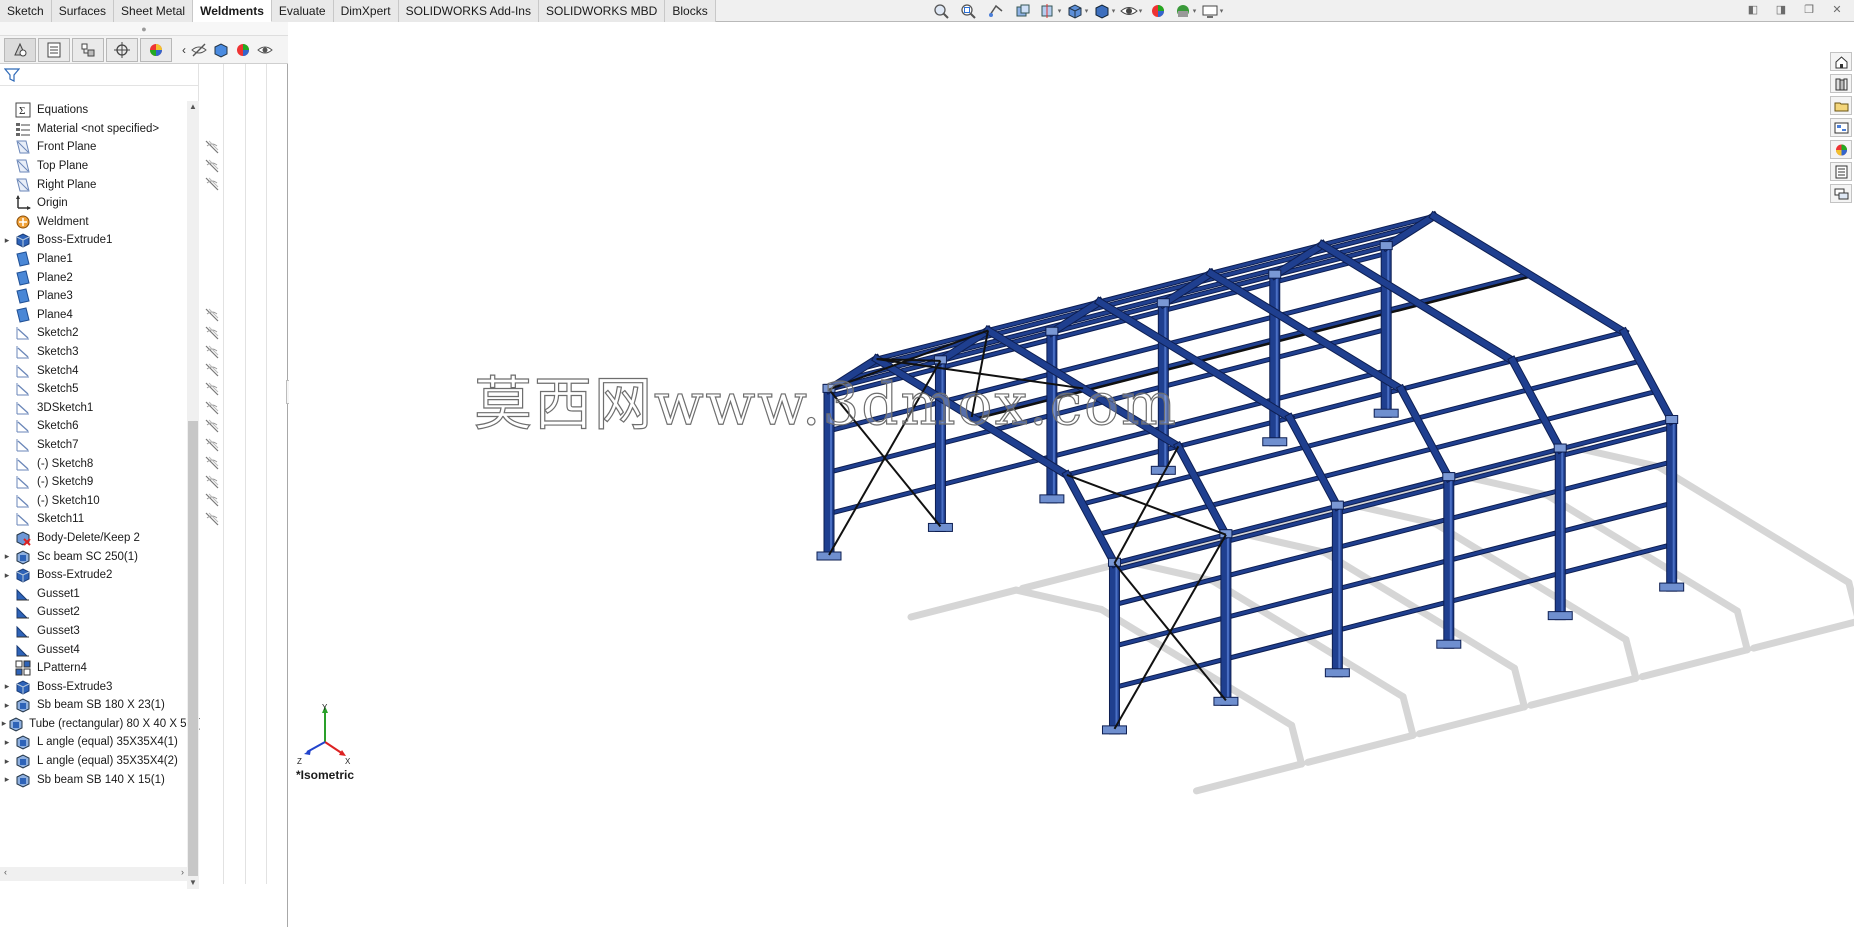  What do you see at coordinates (265, 50) in the screenshot?
I see `show-icon` at bounding box center [265, 50].